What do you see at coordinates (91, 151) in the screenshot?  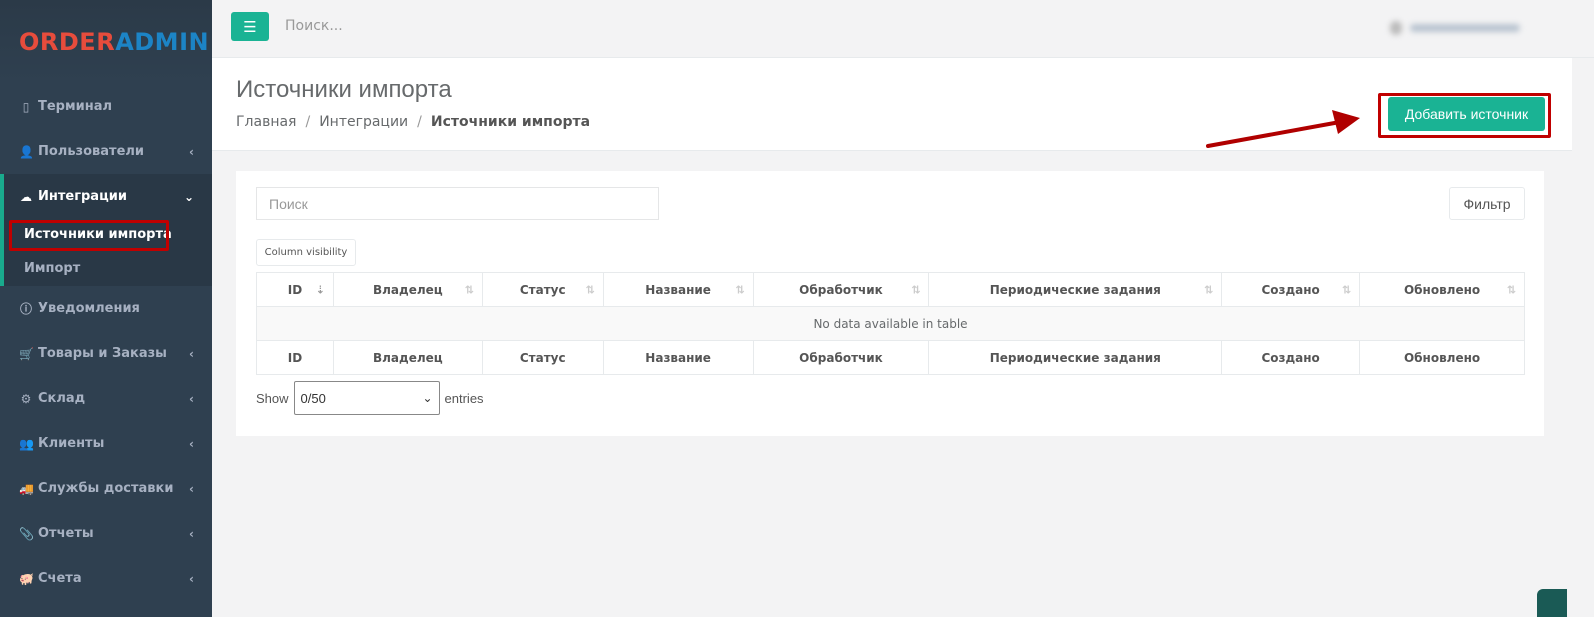 I see `sidebar-item-label: Пользователи` at bounding box center [91, 151].